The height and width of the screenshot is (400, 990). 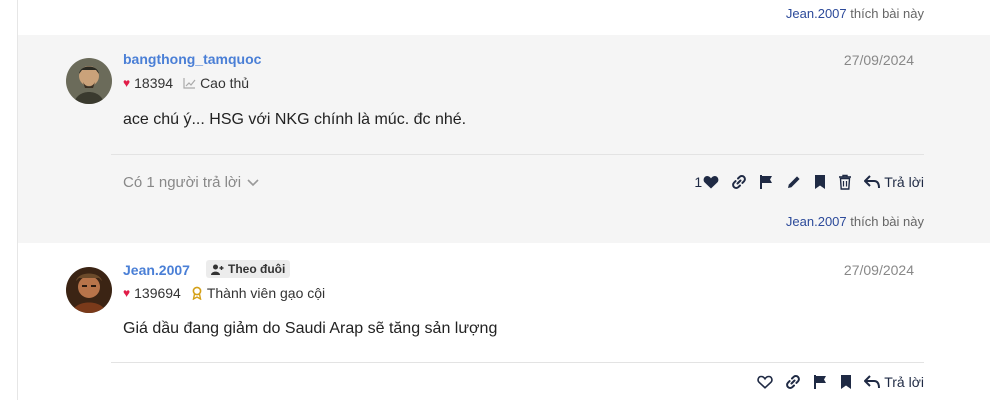 What do you see at coordinates (225, 83) in the screenshot?
I see `user-rank: Cao thủ` at bounding box center [225, 83].